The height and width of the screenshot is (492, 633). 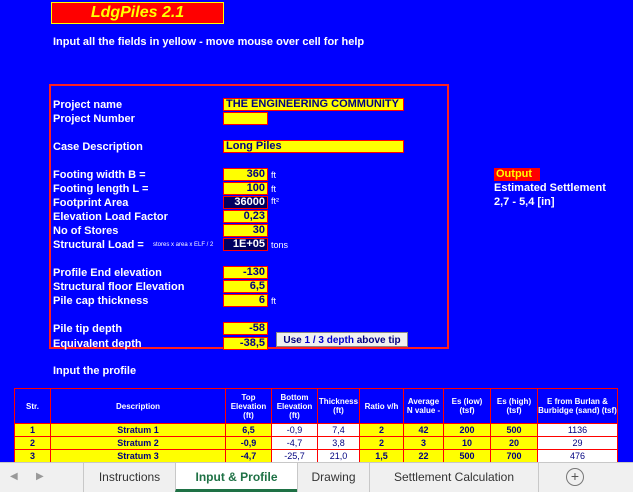 I want to click on cell: Stratum 2, so click(x=138, y=443).